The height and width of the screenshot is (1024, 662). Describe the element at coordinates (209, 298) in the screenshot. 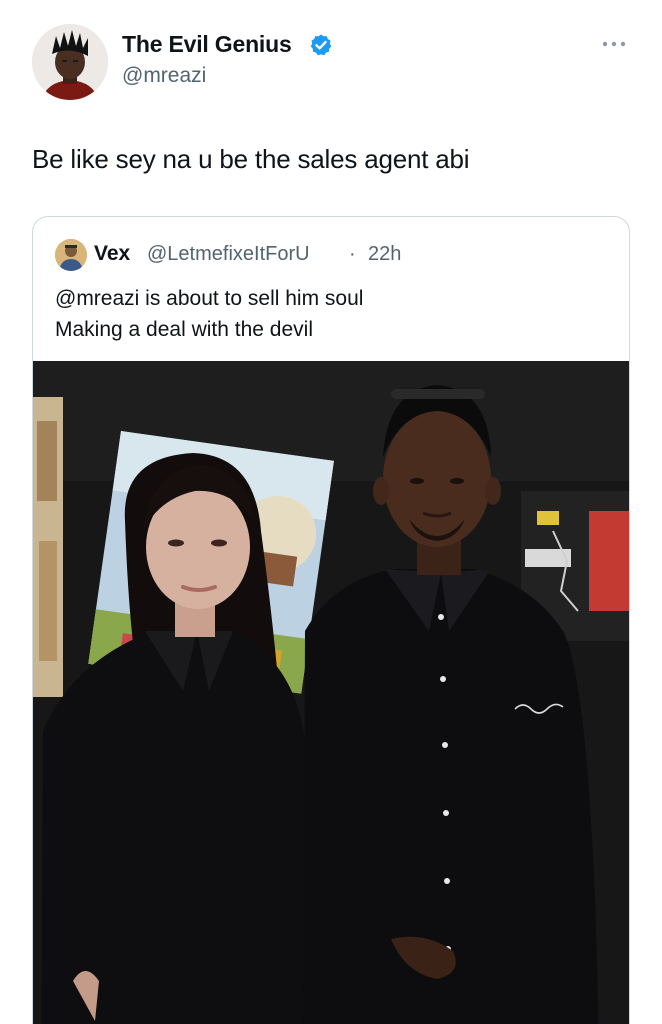

I see `quoted-text-line: @mreazi is about to sell him soul` at that location.